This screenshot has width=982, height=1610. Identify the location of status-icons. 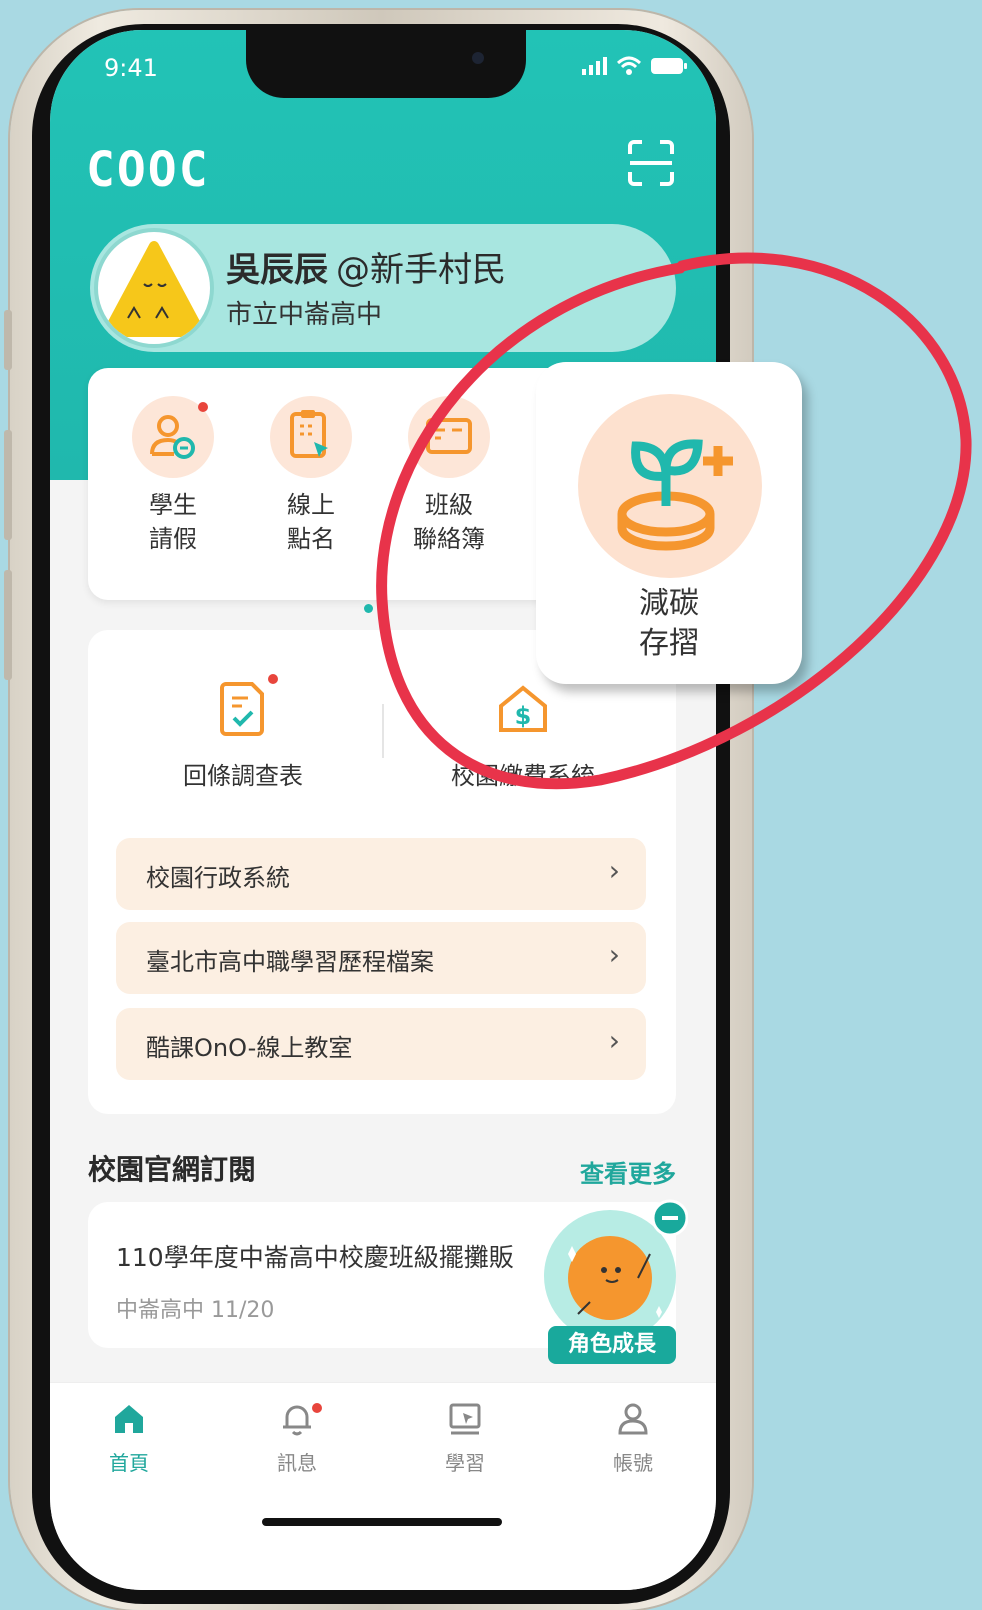
(635, 66).